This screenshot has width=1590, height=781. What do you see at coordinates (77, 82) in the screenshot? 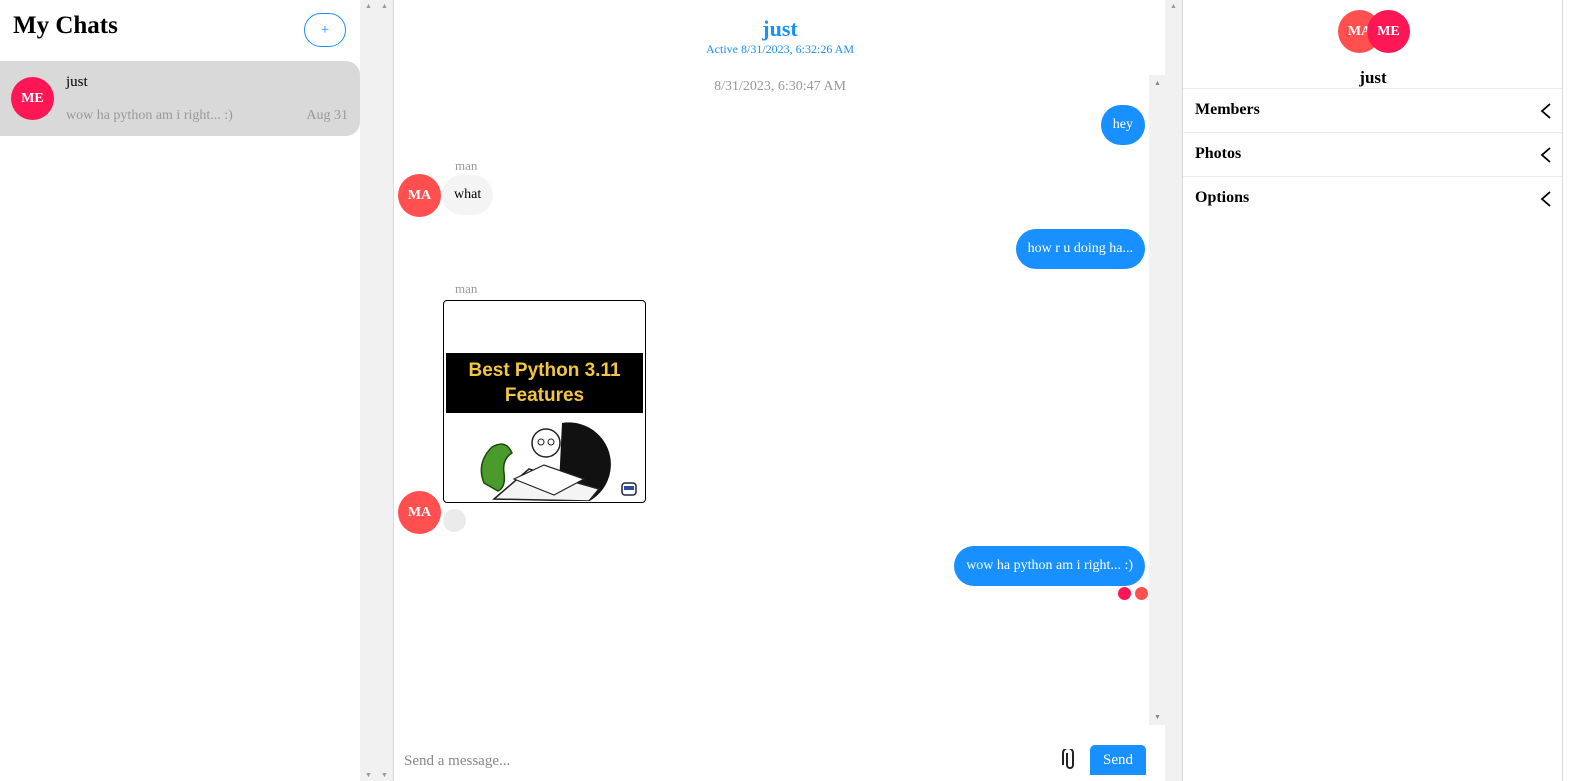
I see `chat-card-name: just` at bounding box center [77, 82].